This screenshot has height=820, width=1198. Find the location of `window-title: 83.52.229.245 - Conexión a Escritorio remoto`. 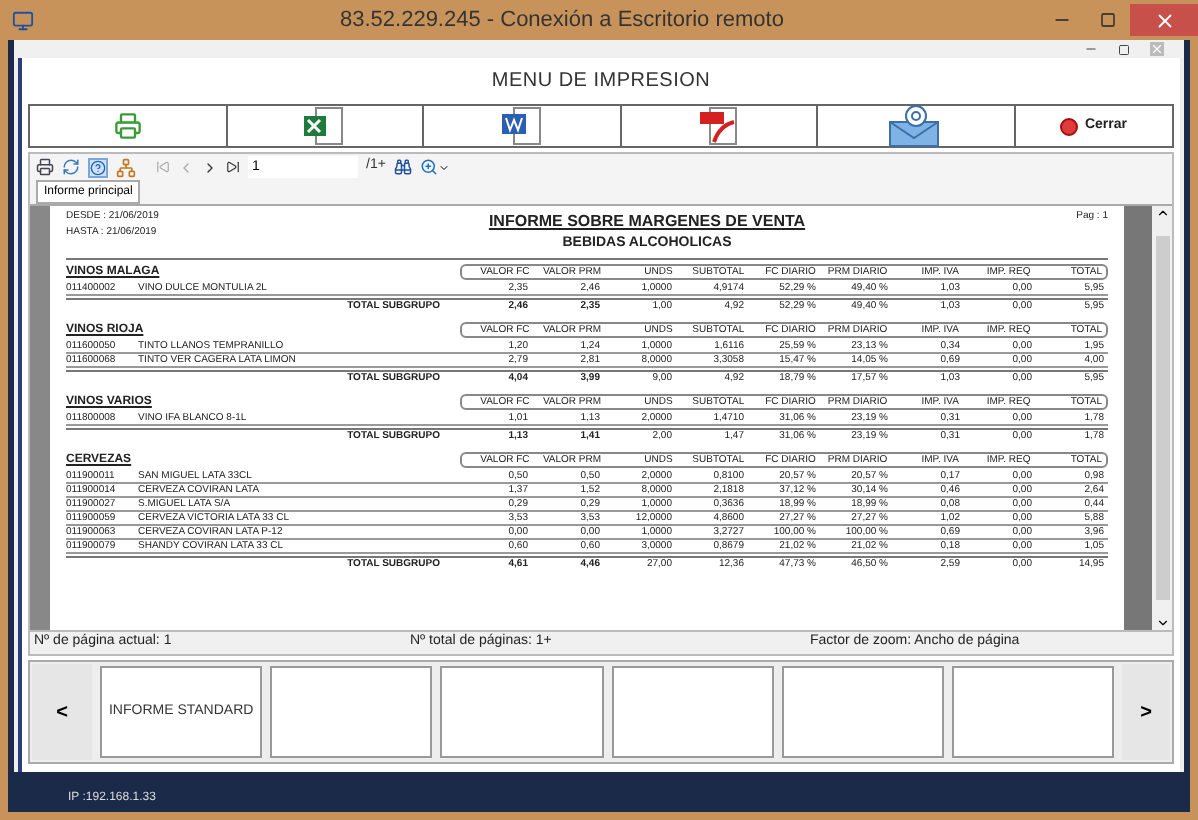

window-title: 83.52.229.245 - Conexión a Escritorio remoto is located at coordinates (562, 20).